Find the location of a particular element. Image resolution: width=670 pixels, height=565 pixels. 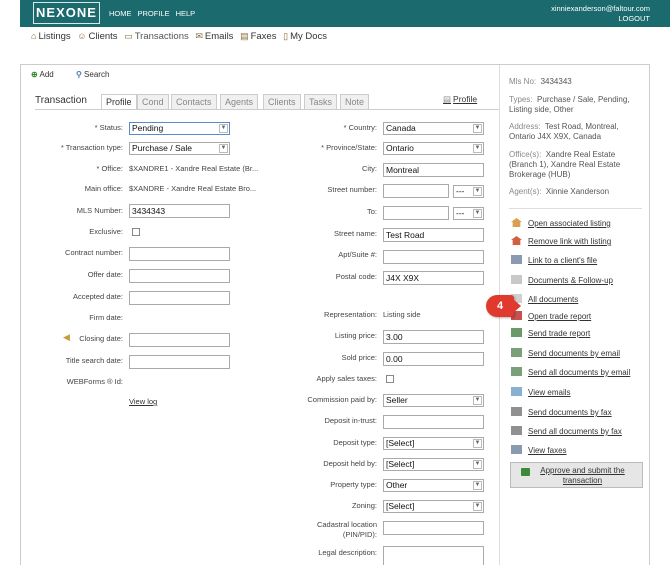

subnav-faxes: ▤ Faxes is located at coordinates (258, 36).